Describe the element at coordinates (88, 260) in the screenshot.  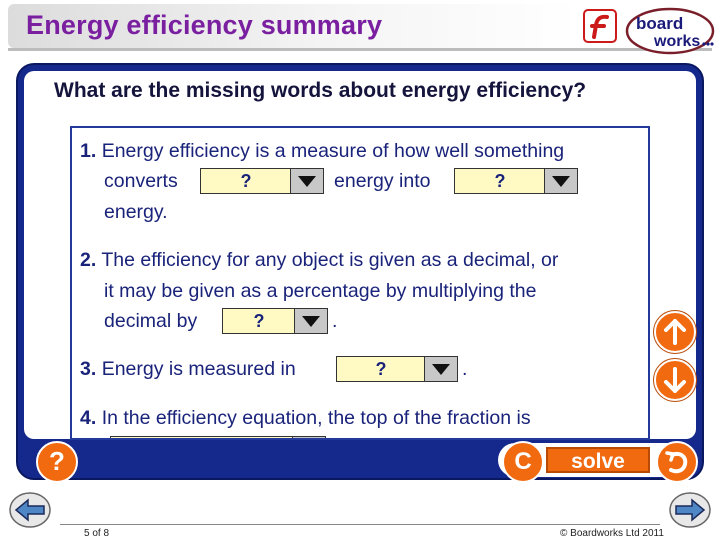
I see `item-number: 2.` at that location.